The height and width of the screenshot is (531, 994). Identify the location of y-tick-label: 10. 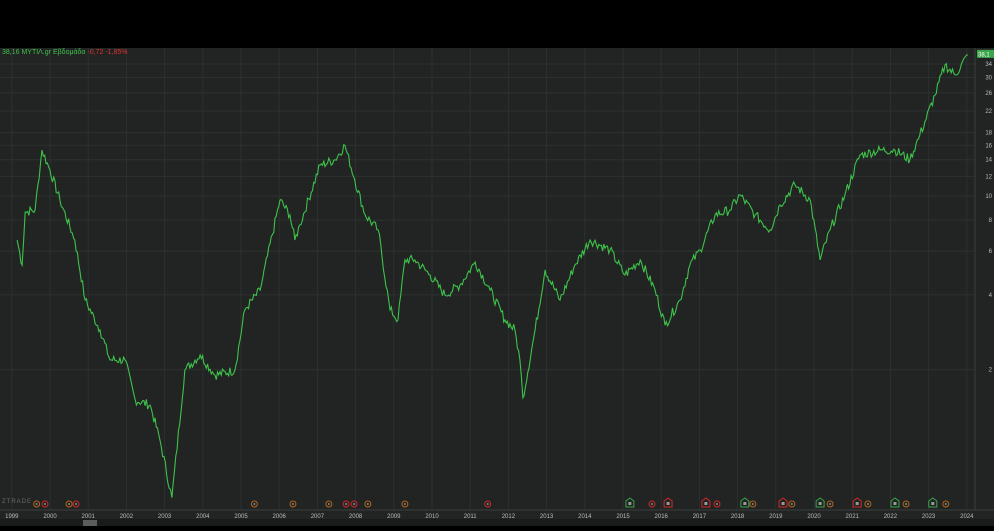
(988, 197).